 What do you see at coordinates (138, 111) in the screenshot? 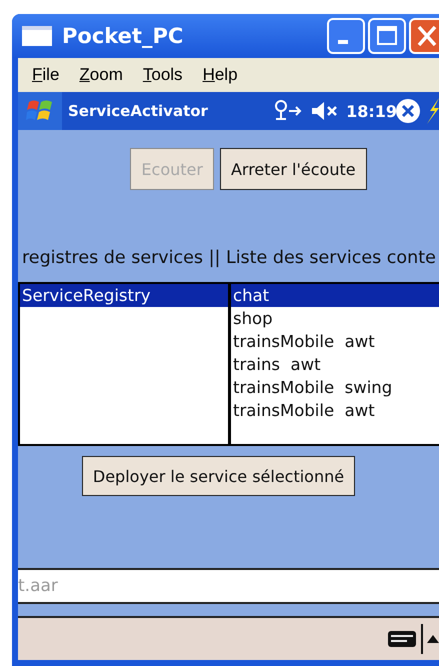
I see `app-title: ServiceActivator` at bounding box center [138, 111].